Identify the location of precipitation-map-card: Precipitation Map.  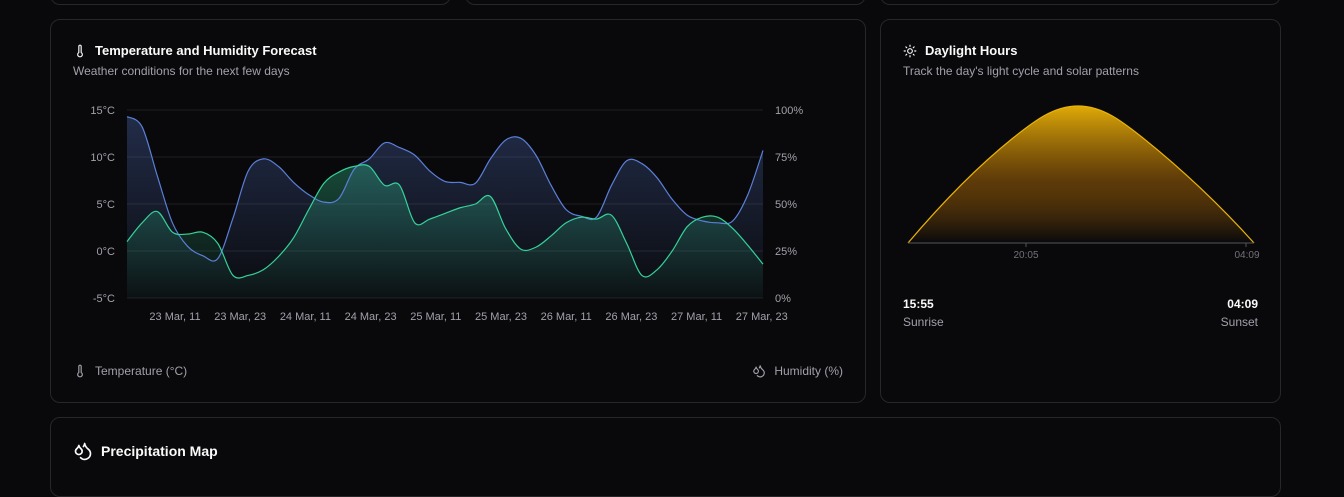
(665, 457).